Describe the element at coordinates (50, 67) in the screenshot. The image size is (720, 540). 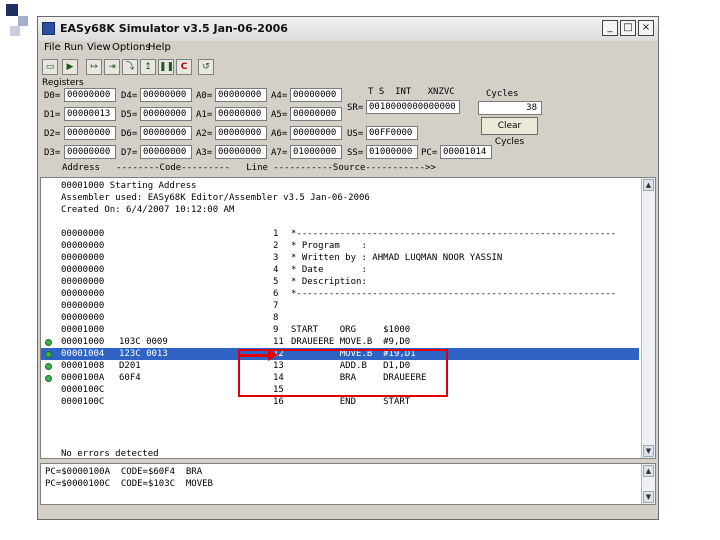
I see `open-icon: ▭` at that location.